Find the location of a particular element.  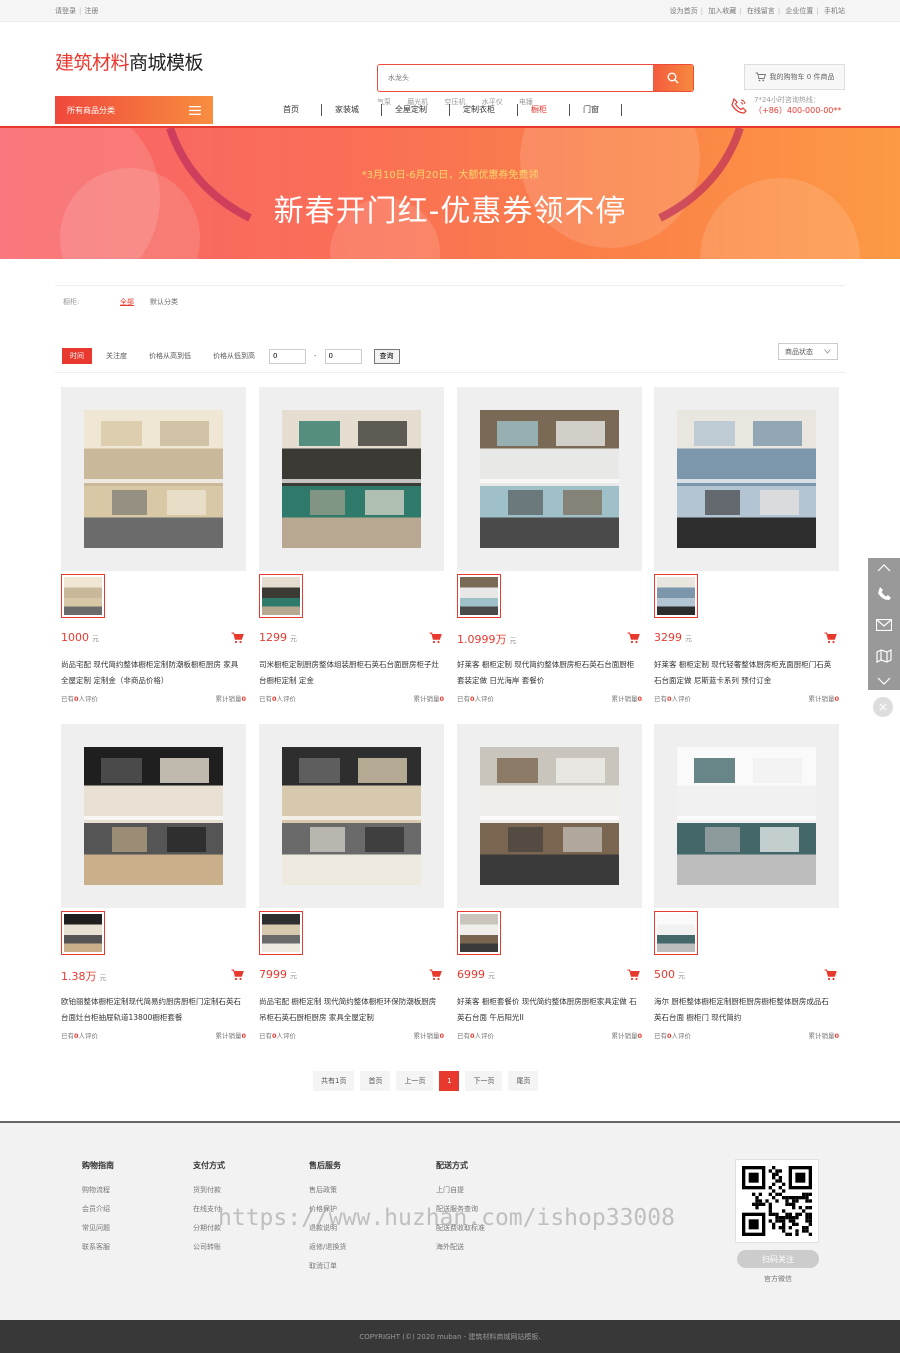

product-title: 好莱客 橱柜定制 现代简约整体厨房柜石英石台面厨柜套装定做 日光海岸 套餐价 is located at coordinates (548, 673).